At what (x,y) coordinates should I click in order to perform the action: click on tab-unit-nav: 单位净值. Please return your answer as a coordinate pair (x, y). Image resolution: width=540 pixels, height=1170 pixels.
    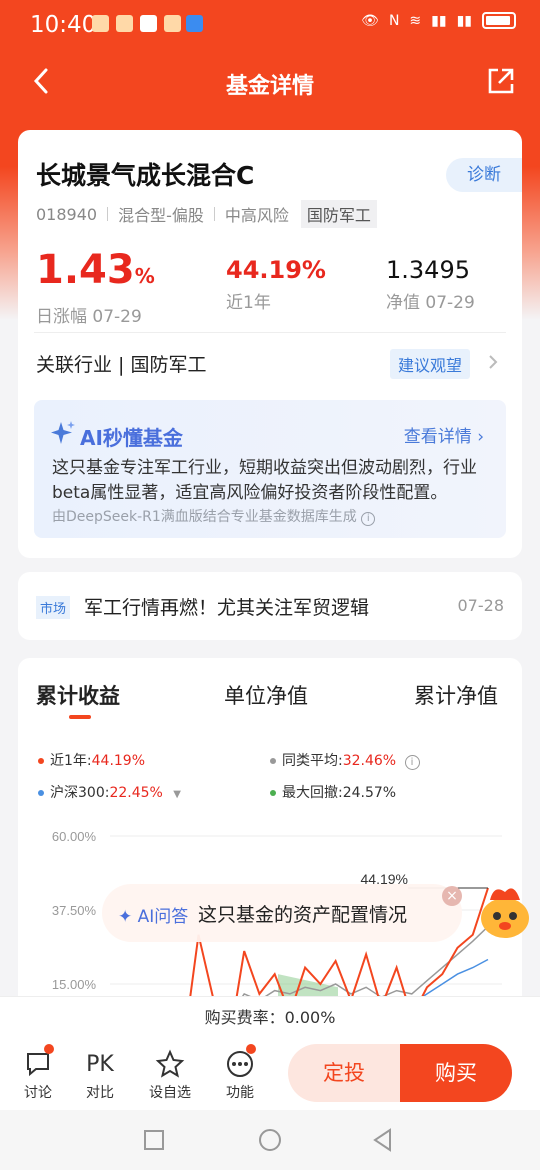
    Looking at the image, I should click on (266, 695).